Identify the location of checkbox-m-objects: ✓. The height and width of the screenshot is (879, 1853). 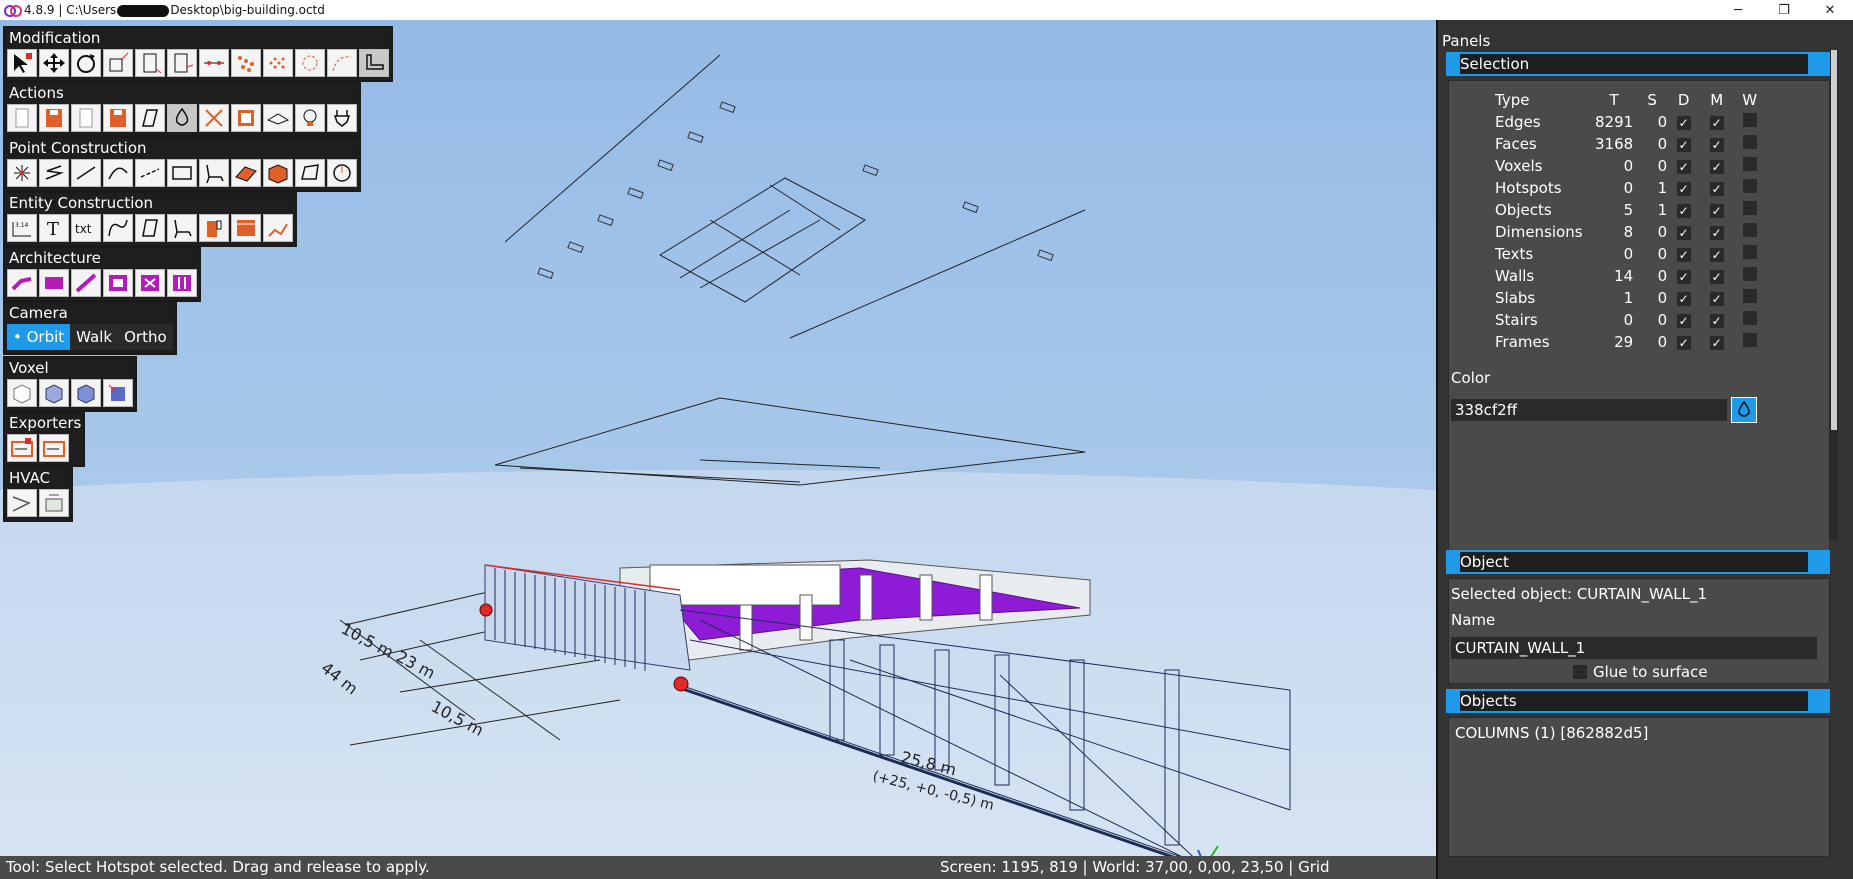
(1716, 211).